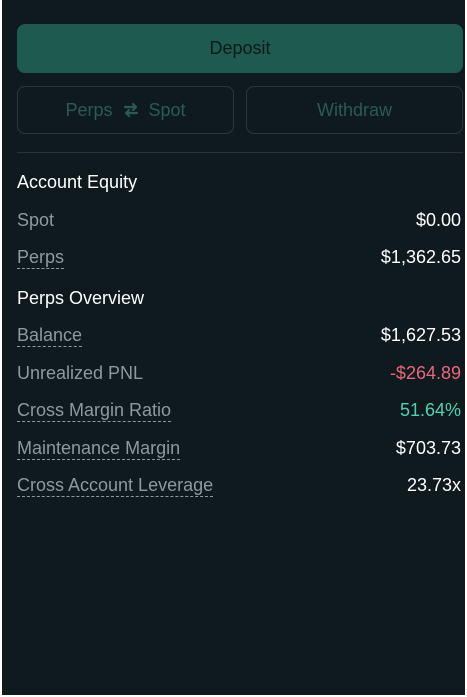  I want to click on divider, so click(240, 152).